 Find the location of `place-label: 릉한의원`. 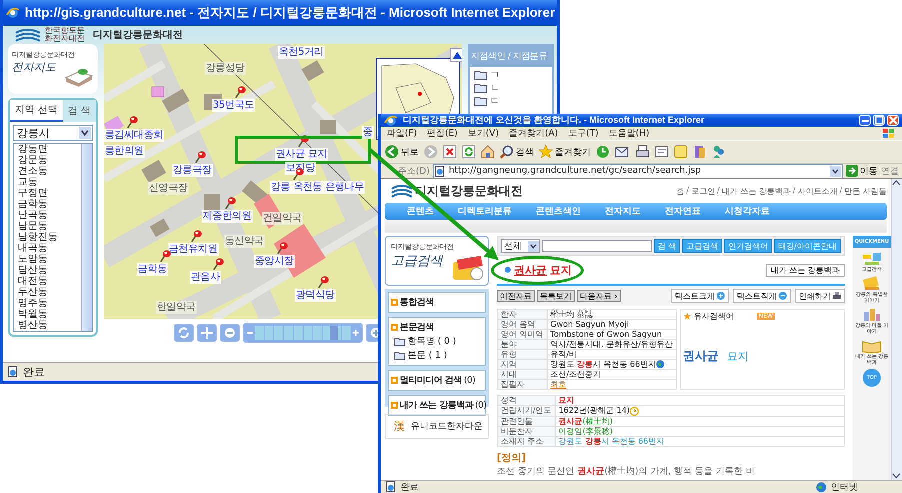

place-label: 릉한의원 is located at coordinates (124, 151).